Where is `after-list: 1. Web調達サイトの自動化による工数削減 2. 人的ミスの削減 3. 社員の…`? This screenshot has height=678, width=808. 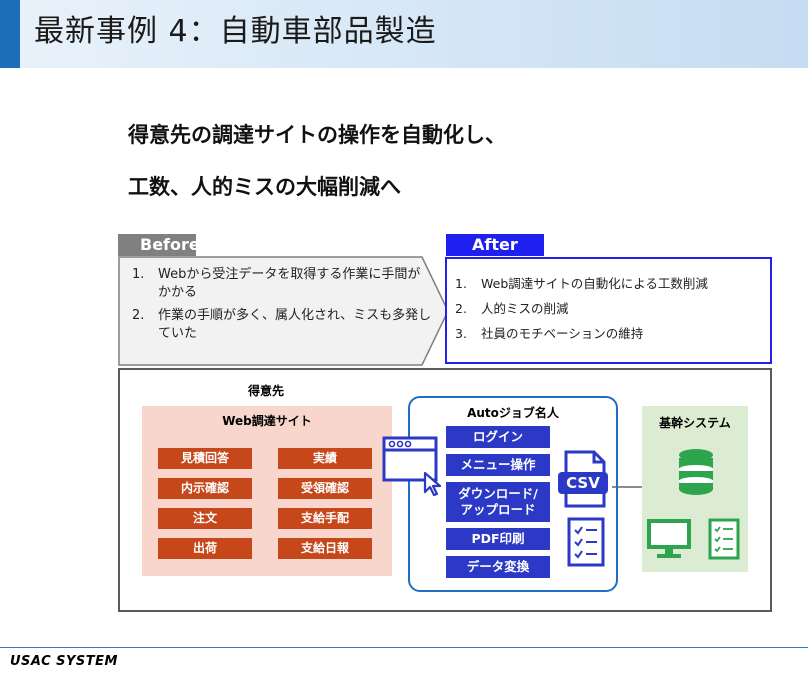
after-list: 1. Web調達サイトの自動化による工数削減 2. 人的ミスの削減 3. 社員の… is located at coordinates (610, 312).